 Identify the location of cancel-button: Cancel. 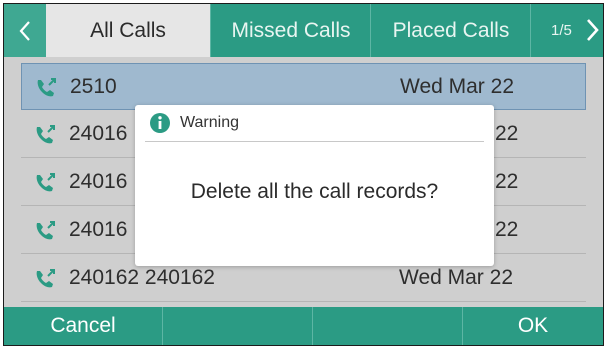
(83, 326).